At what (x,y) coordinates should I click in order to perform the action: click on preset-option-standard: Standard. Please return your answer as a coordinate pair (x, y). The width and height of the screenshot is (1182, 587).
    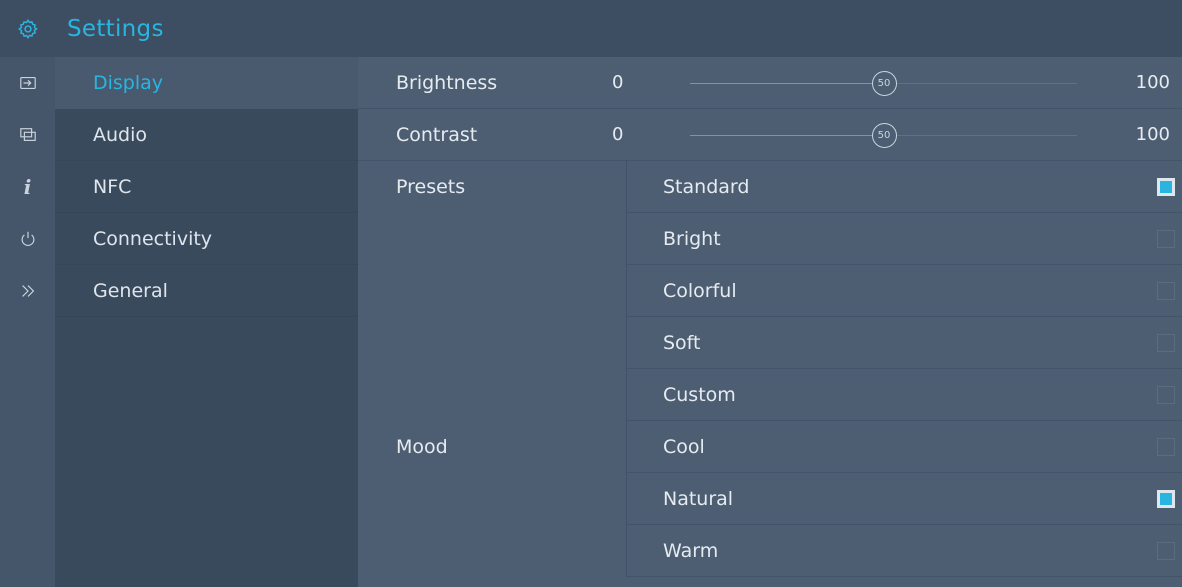
    Looking at the image, I should click on (904, 187).